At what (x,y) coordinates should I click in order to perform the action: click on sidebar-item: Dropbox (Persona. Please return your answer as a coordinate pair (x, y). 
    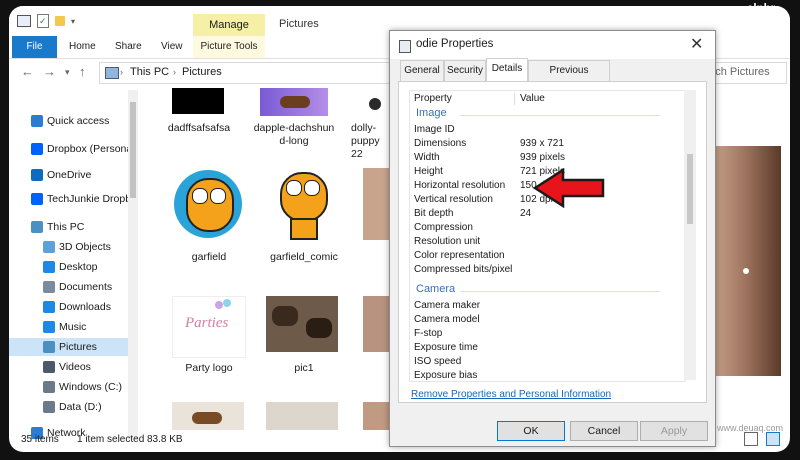
    Looking at the image, I should click on (69, 149).